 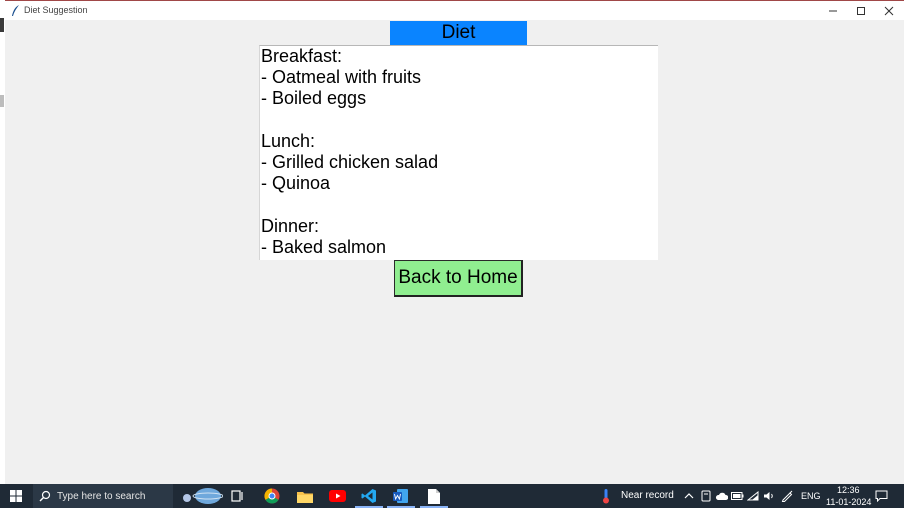 I want to click on tray-app-button, so click(x=705, y=496).